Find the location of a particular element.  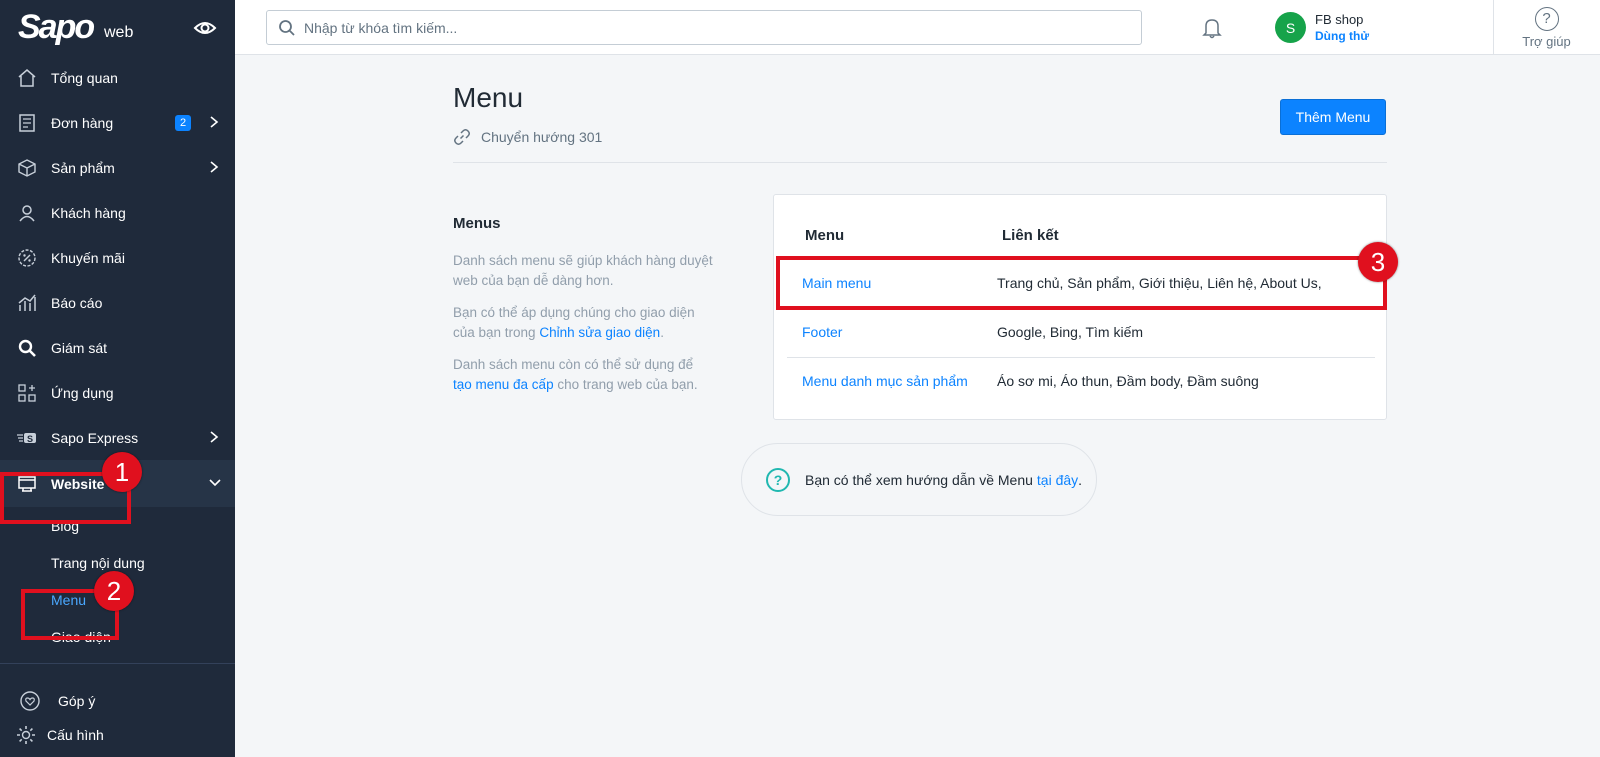

annotation-marker-2: 2 is located at coordinates (114, 591).